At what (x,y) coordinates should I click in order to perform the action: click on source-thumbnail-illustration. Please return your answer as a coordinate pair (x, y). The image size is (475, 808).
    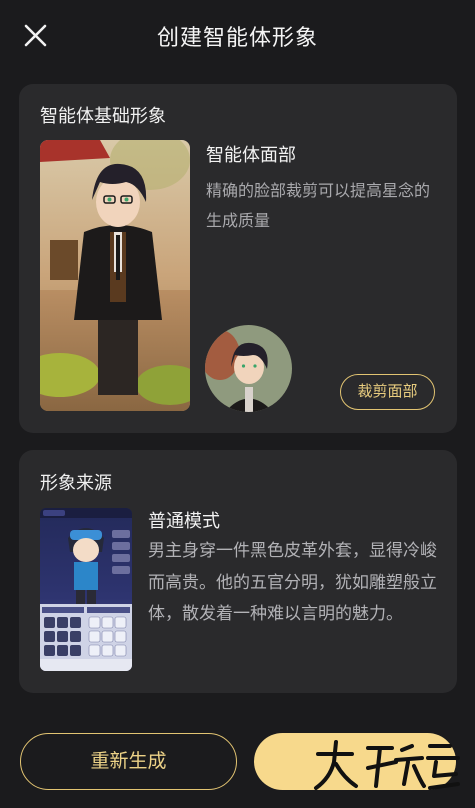
    Looking at the image, I should click on (86, 589).